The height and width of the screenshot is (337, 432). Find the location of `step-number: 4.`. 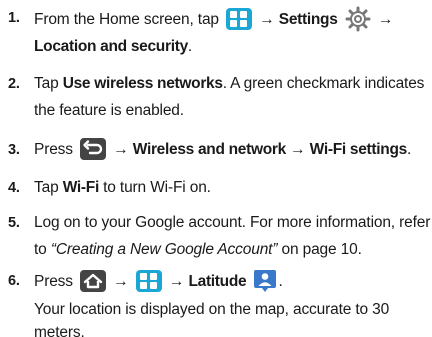

step-number: 4. is located at coordinates (14, 188).